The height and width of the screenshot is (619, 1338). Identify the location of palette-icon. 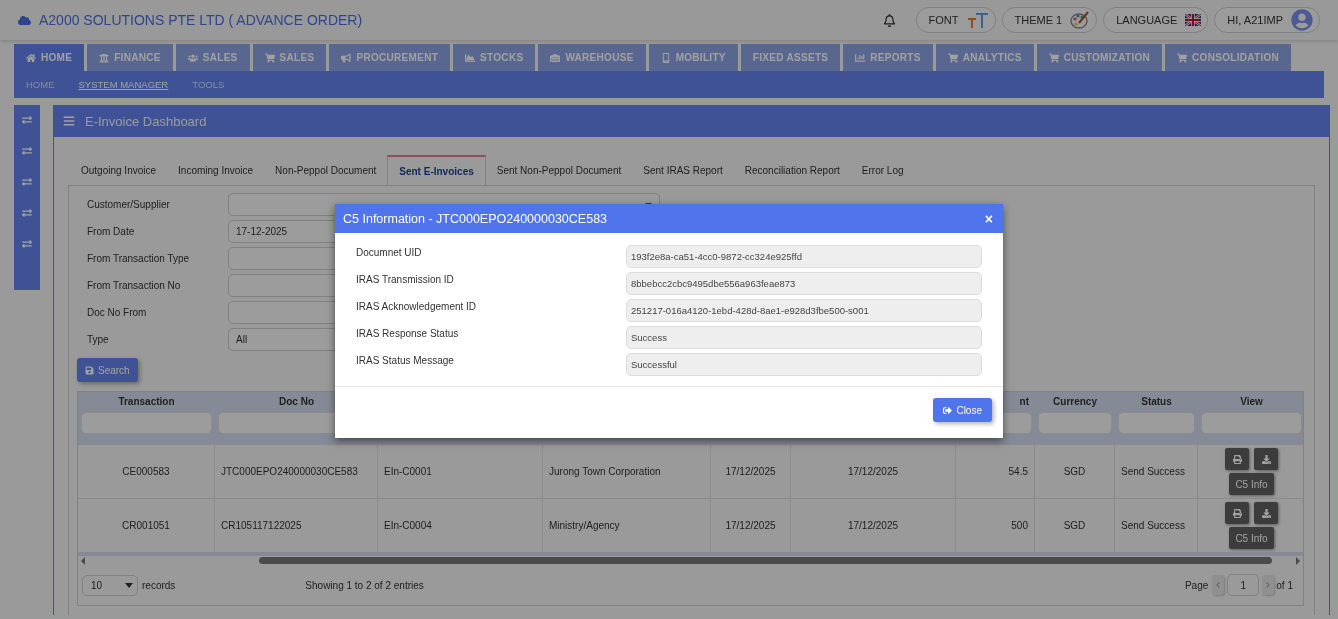
(1080, 20).